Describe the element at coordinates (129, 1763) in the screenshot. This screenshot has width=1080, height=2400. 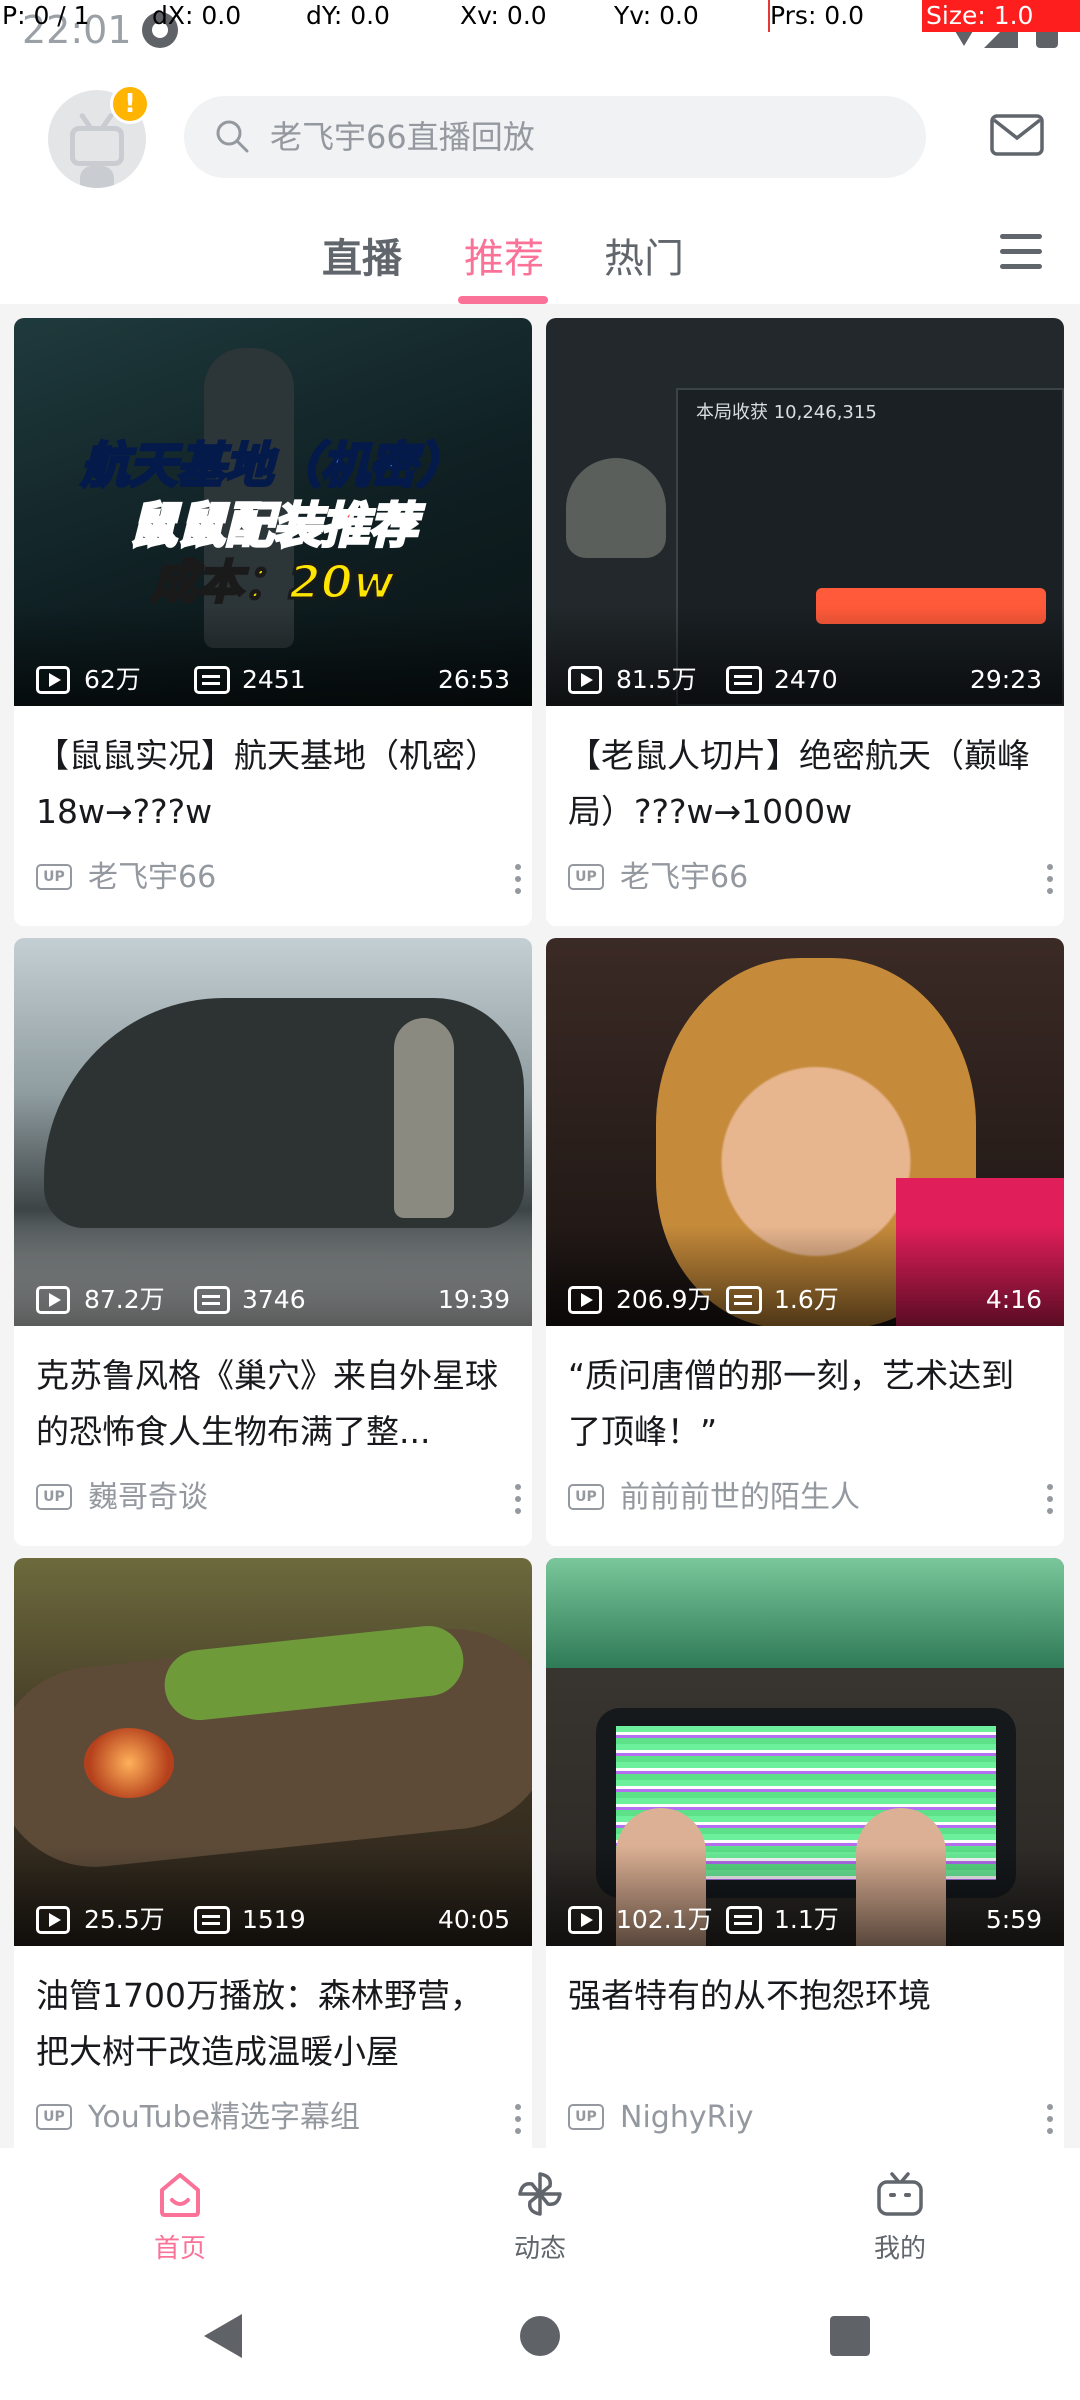
I see `thumbnail-fire` at that location.